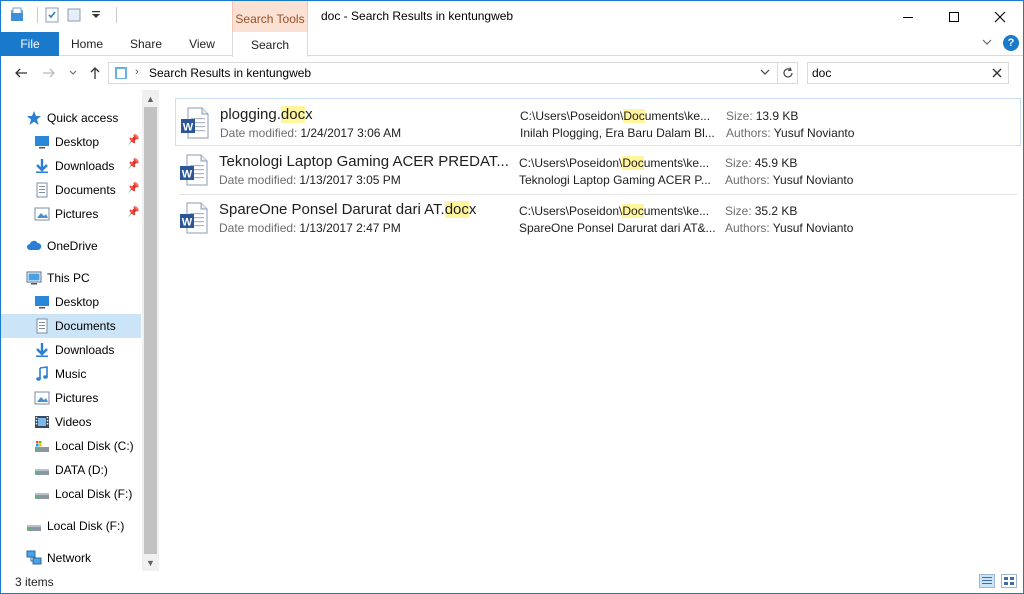 The height and width of the screenshot is (594, 1024). What do you see at coordinates (1000, 16) in the screenshot?
I see `close-button` at bounding box center [1000, 16].